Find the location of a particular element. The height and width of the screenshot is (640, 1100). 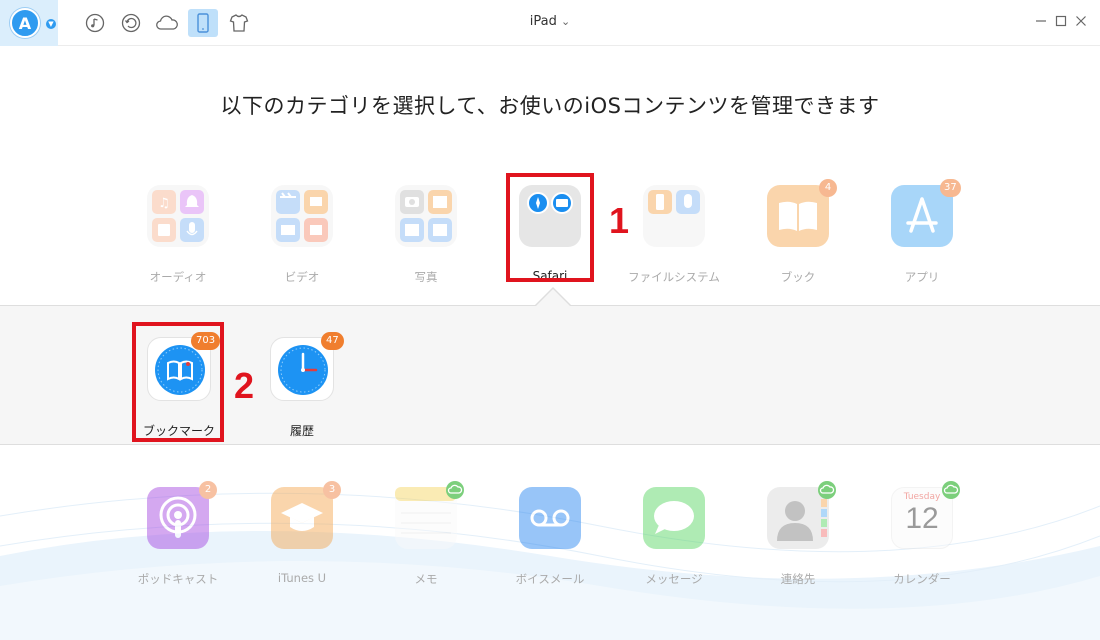

book-category-icon is located at coordinates (798, 216).